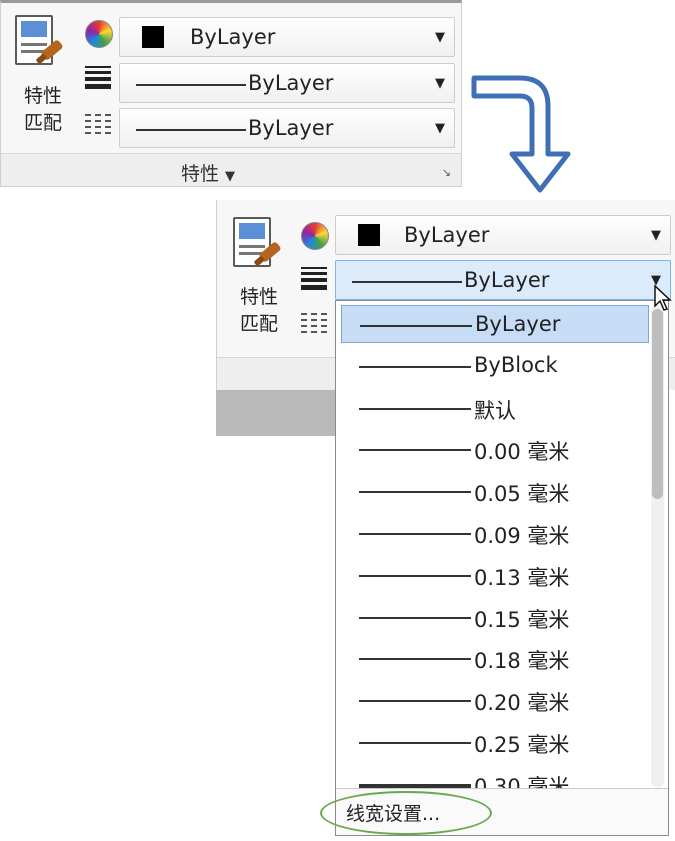 The height and width of the screenshot is (841, 675). I want to click on linetype-combo-value: ByLayer, so click(291, 128).